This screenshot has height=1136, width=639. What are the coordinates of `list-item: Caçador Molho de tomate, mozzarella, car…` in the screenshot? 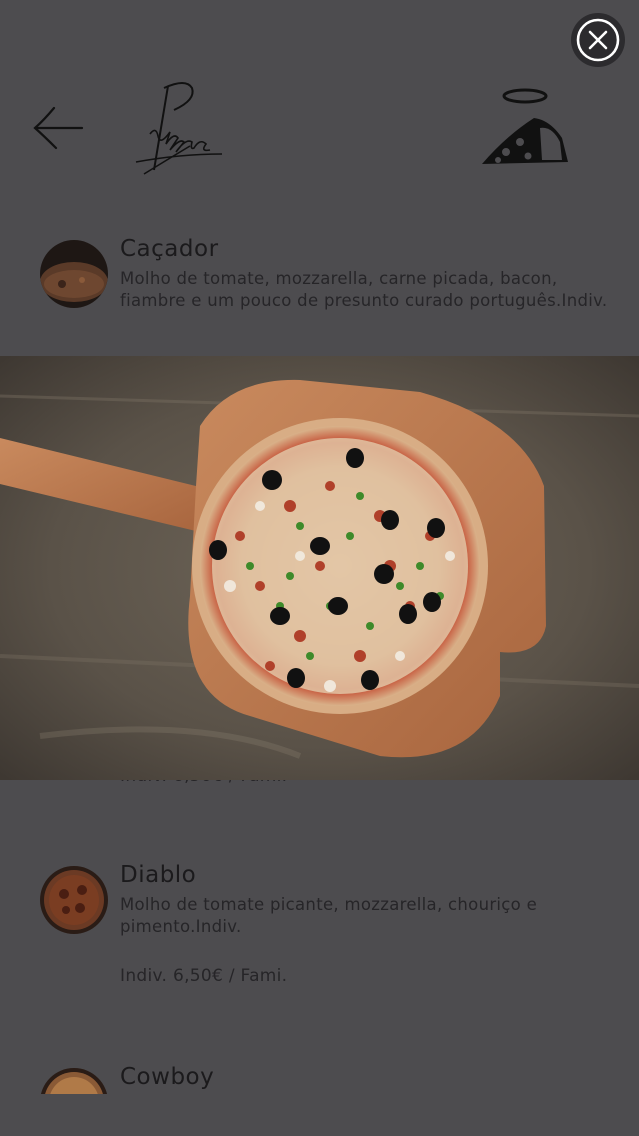 It's located at (319, 291).